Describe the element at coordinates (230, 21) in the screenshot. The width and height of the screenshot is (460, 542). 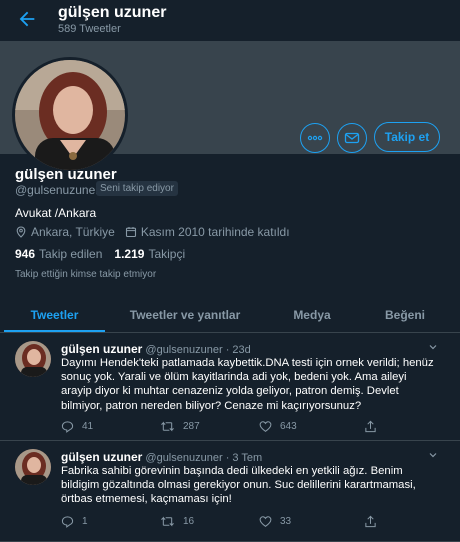
I see `top-bar: gülşen uzuner 589 Tweetler` at that location.